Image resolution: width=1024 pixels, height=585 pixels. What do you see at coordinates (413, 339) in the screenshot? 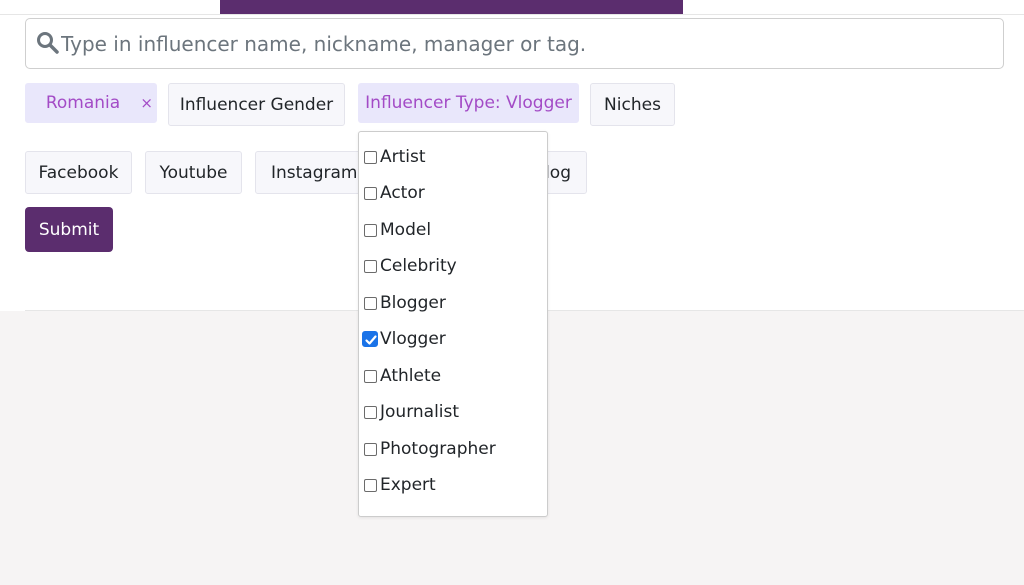
I see `option-label: Vlogger` at bounding box center [413, 339].